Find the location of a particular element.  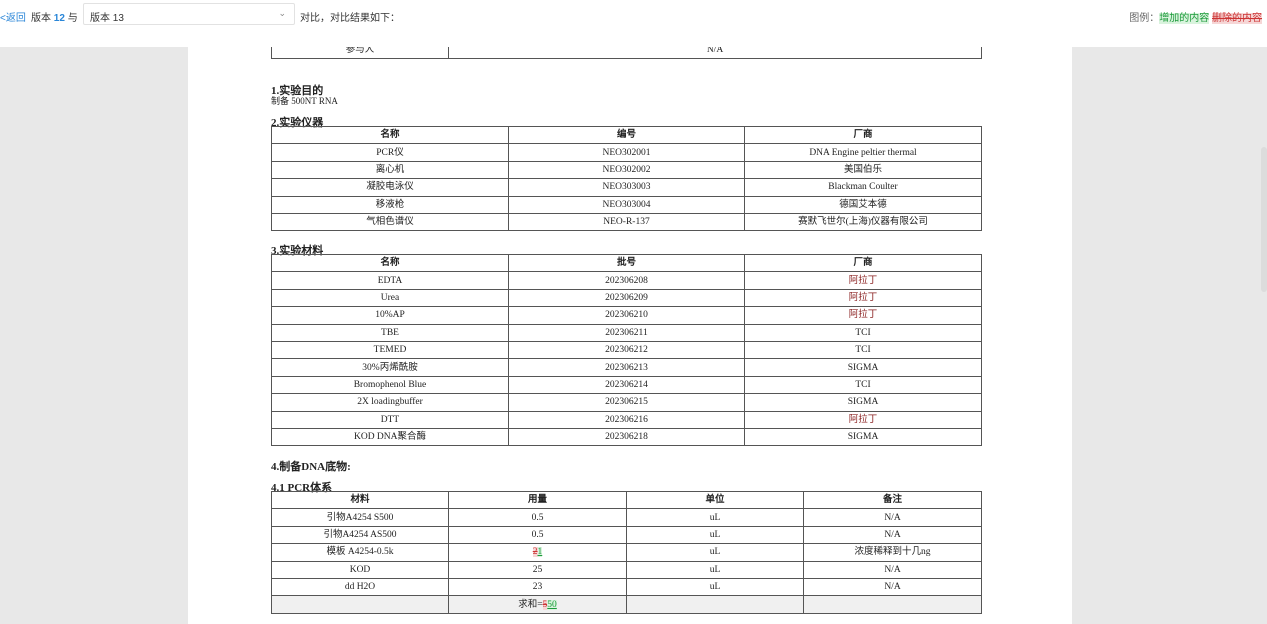

table-cell: dd H2O is located at coordinates (360, 587).